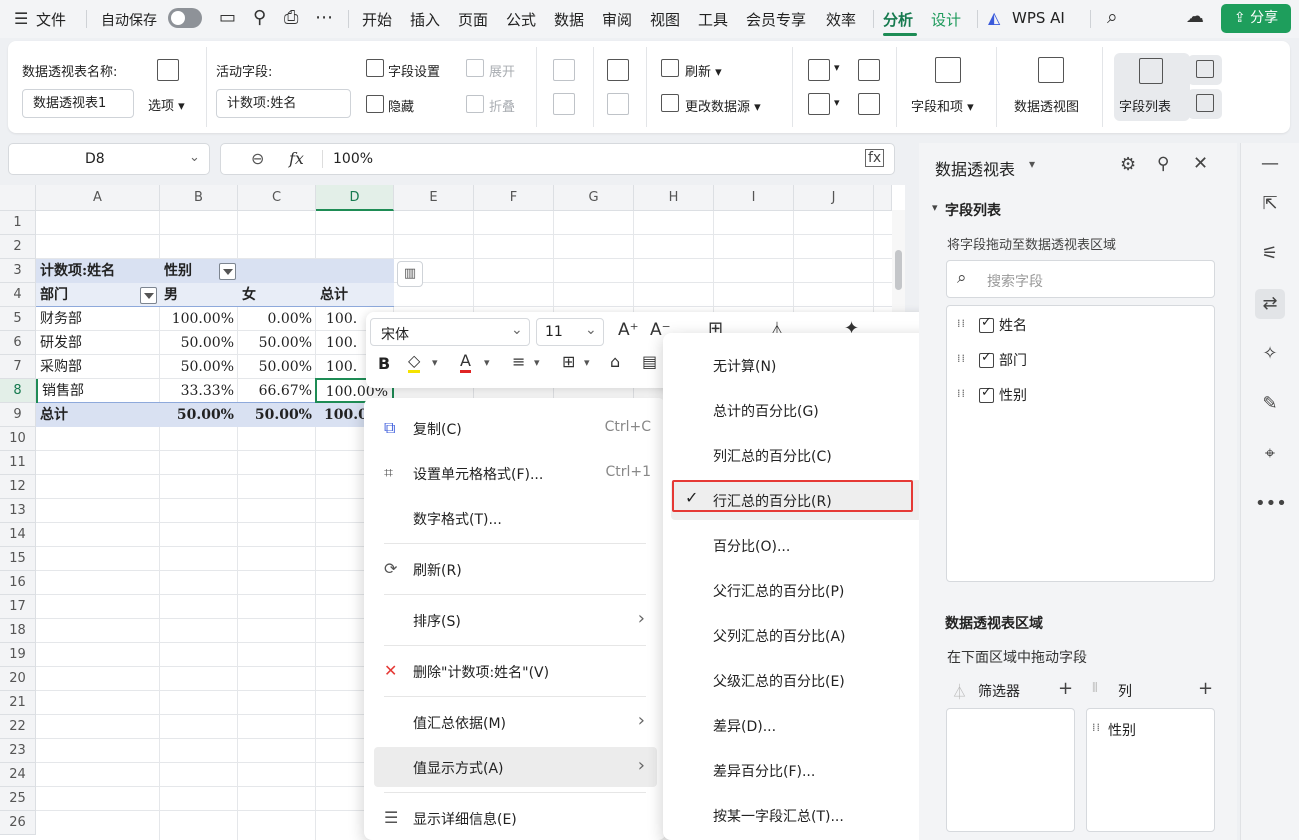 The height and width of the screenshot is (840, 1299). What do you see at coordinates (166, 104) in the screenshot?
I see `options-button: 选项 ▾` at bounding box center [166, 104].